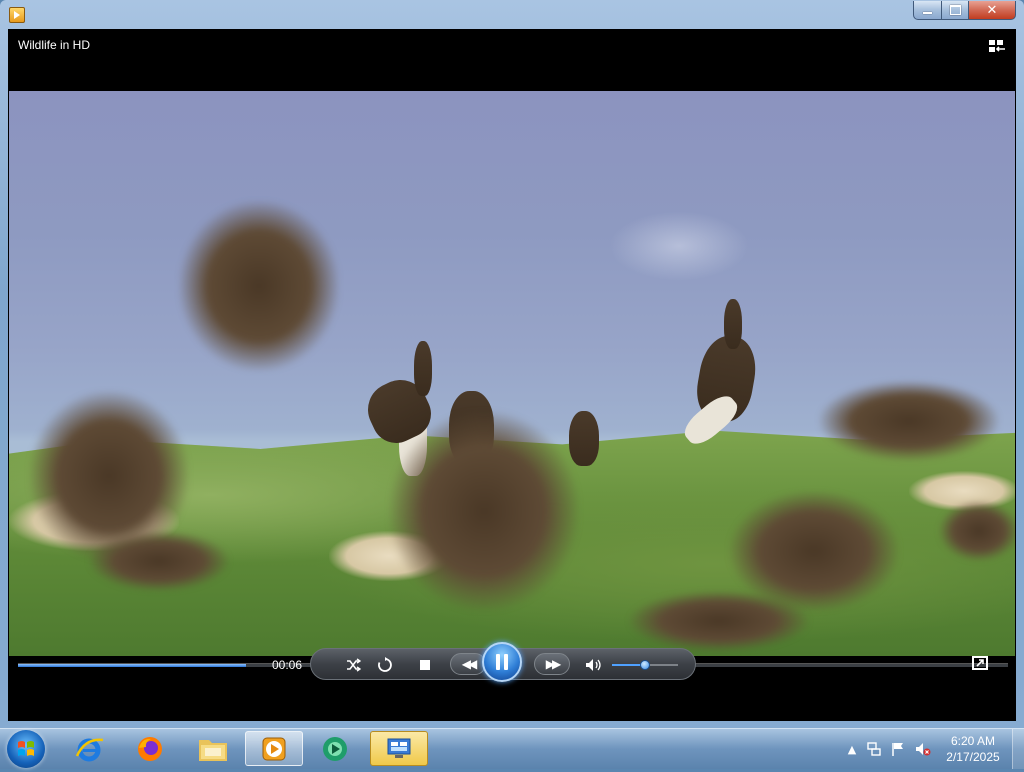 This screenshot has height=772, width=1024. I want to click on clock-time: 6:20 AM, so click(973, 741).